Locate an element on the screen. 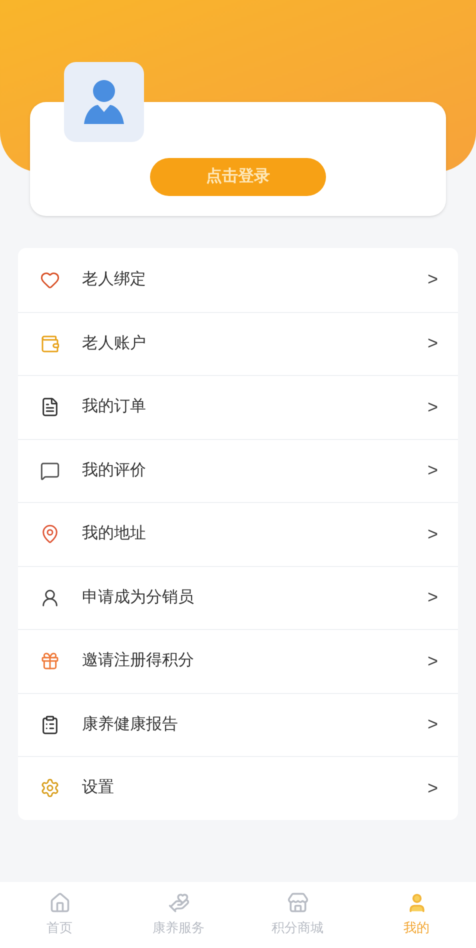  map-pin-icon is located at coordinates (50, 534).